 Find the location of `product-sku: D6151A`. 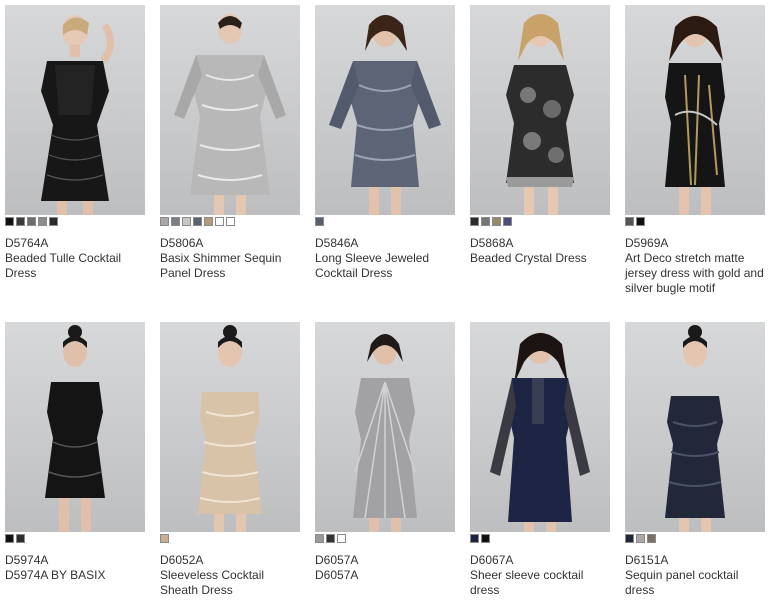

product-sku: D6151A is located at coordinates (695, 560).